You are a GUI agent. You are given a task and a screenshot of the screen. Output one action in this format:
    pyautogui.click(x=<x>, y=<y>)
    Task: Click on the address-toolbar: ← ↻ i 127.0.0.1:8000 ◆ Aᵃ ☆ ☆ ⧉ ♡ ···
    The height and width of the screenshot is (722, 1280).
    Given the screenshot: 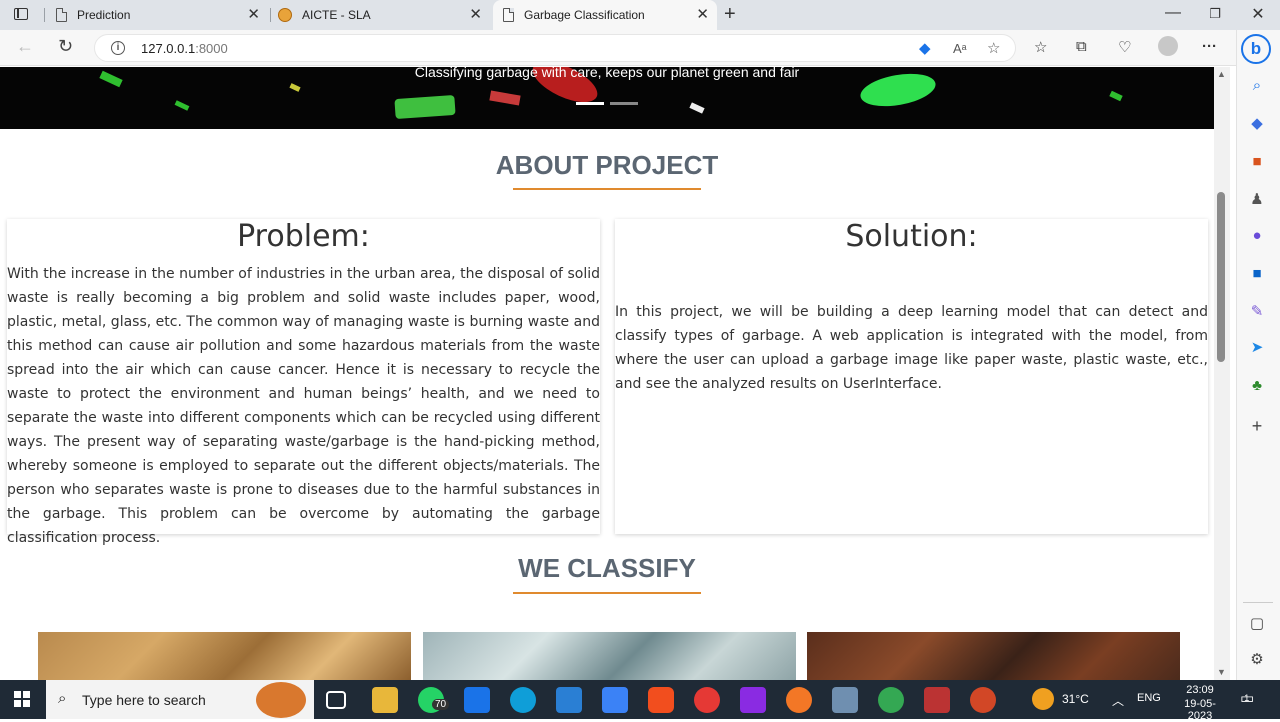 What is the action you would take?
    pyautogui.click(x=640, y=48)
    